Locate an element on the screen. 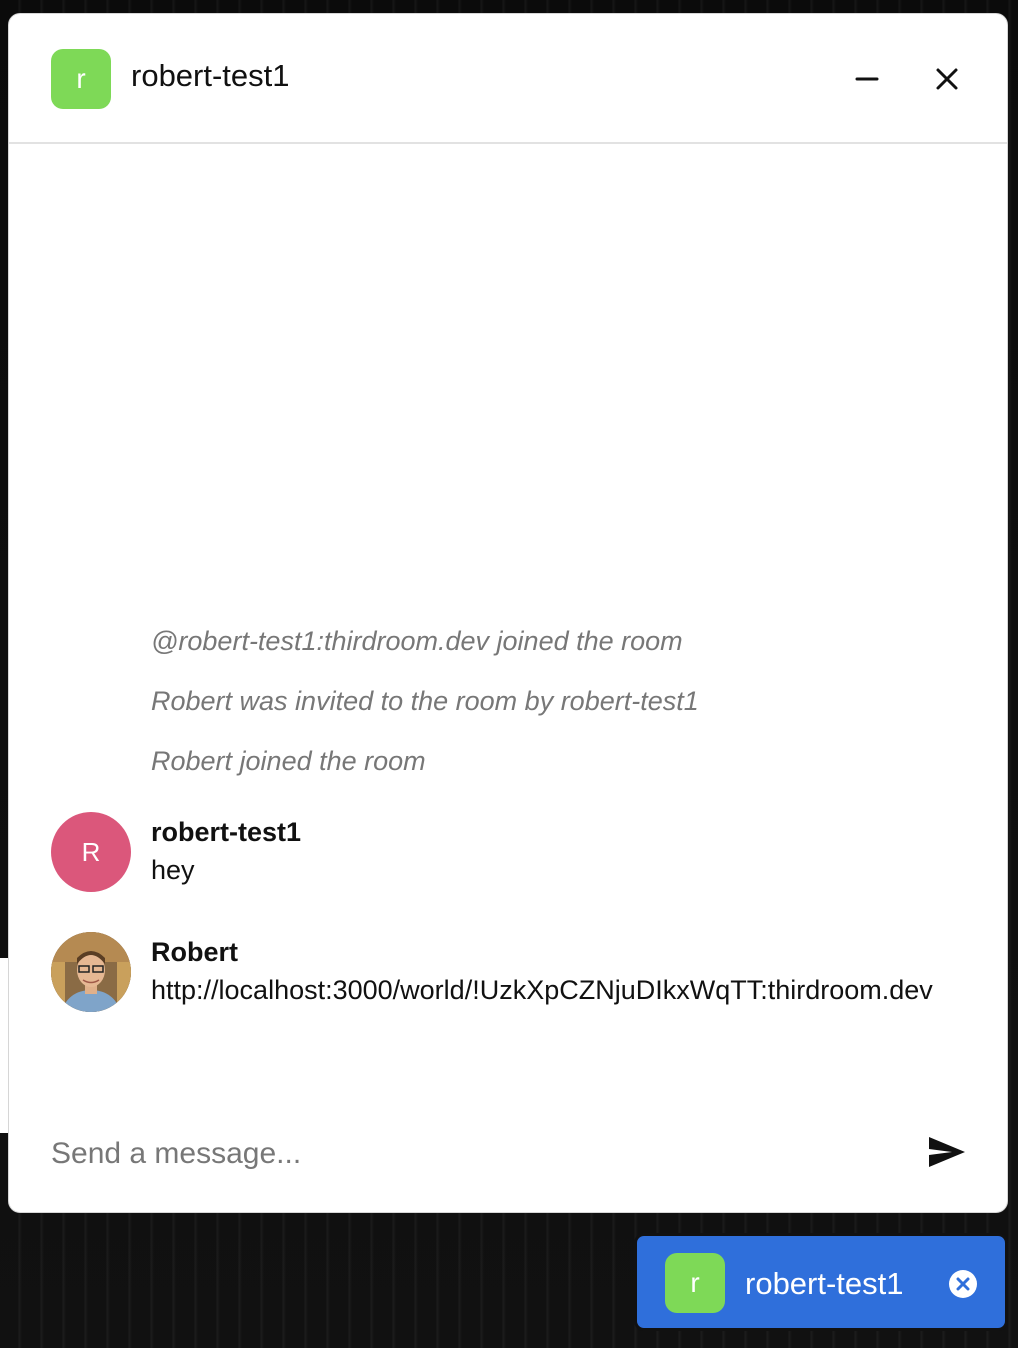 Image resolution: width=1018 pixels, height=1348 pixels. minimize-icon is located at coordinates (867, 79).